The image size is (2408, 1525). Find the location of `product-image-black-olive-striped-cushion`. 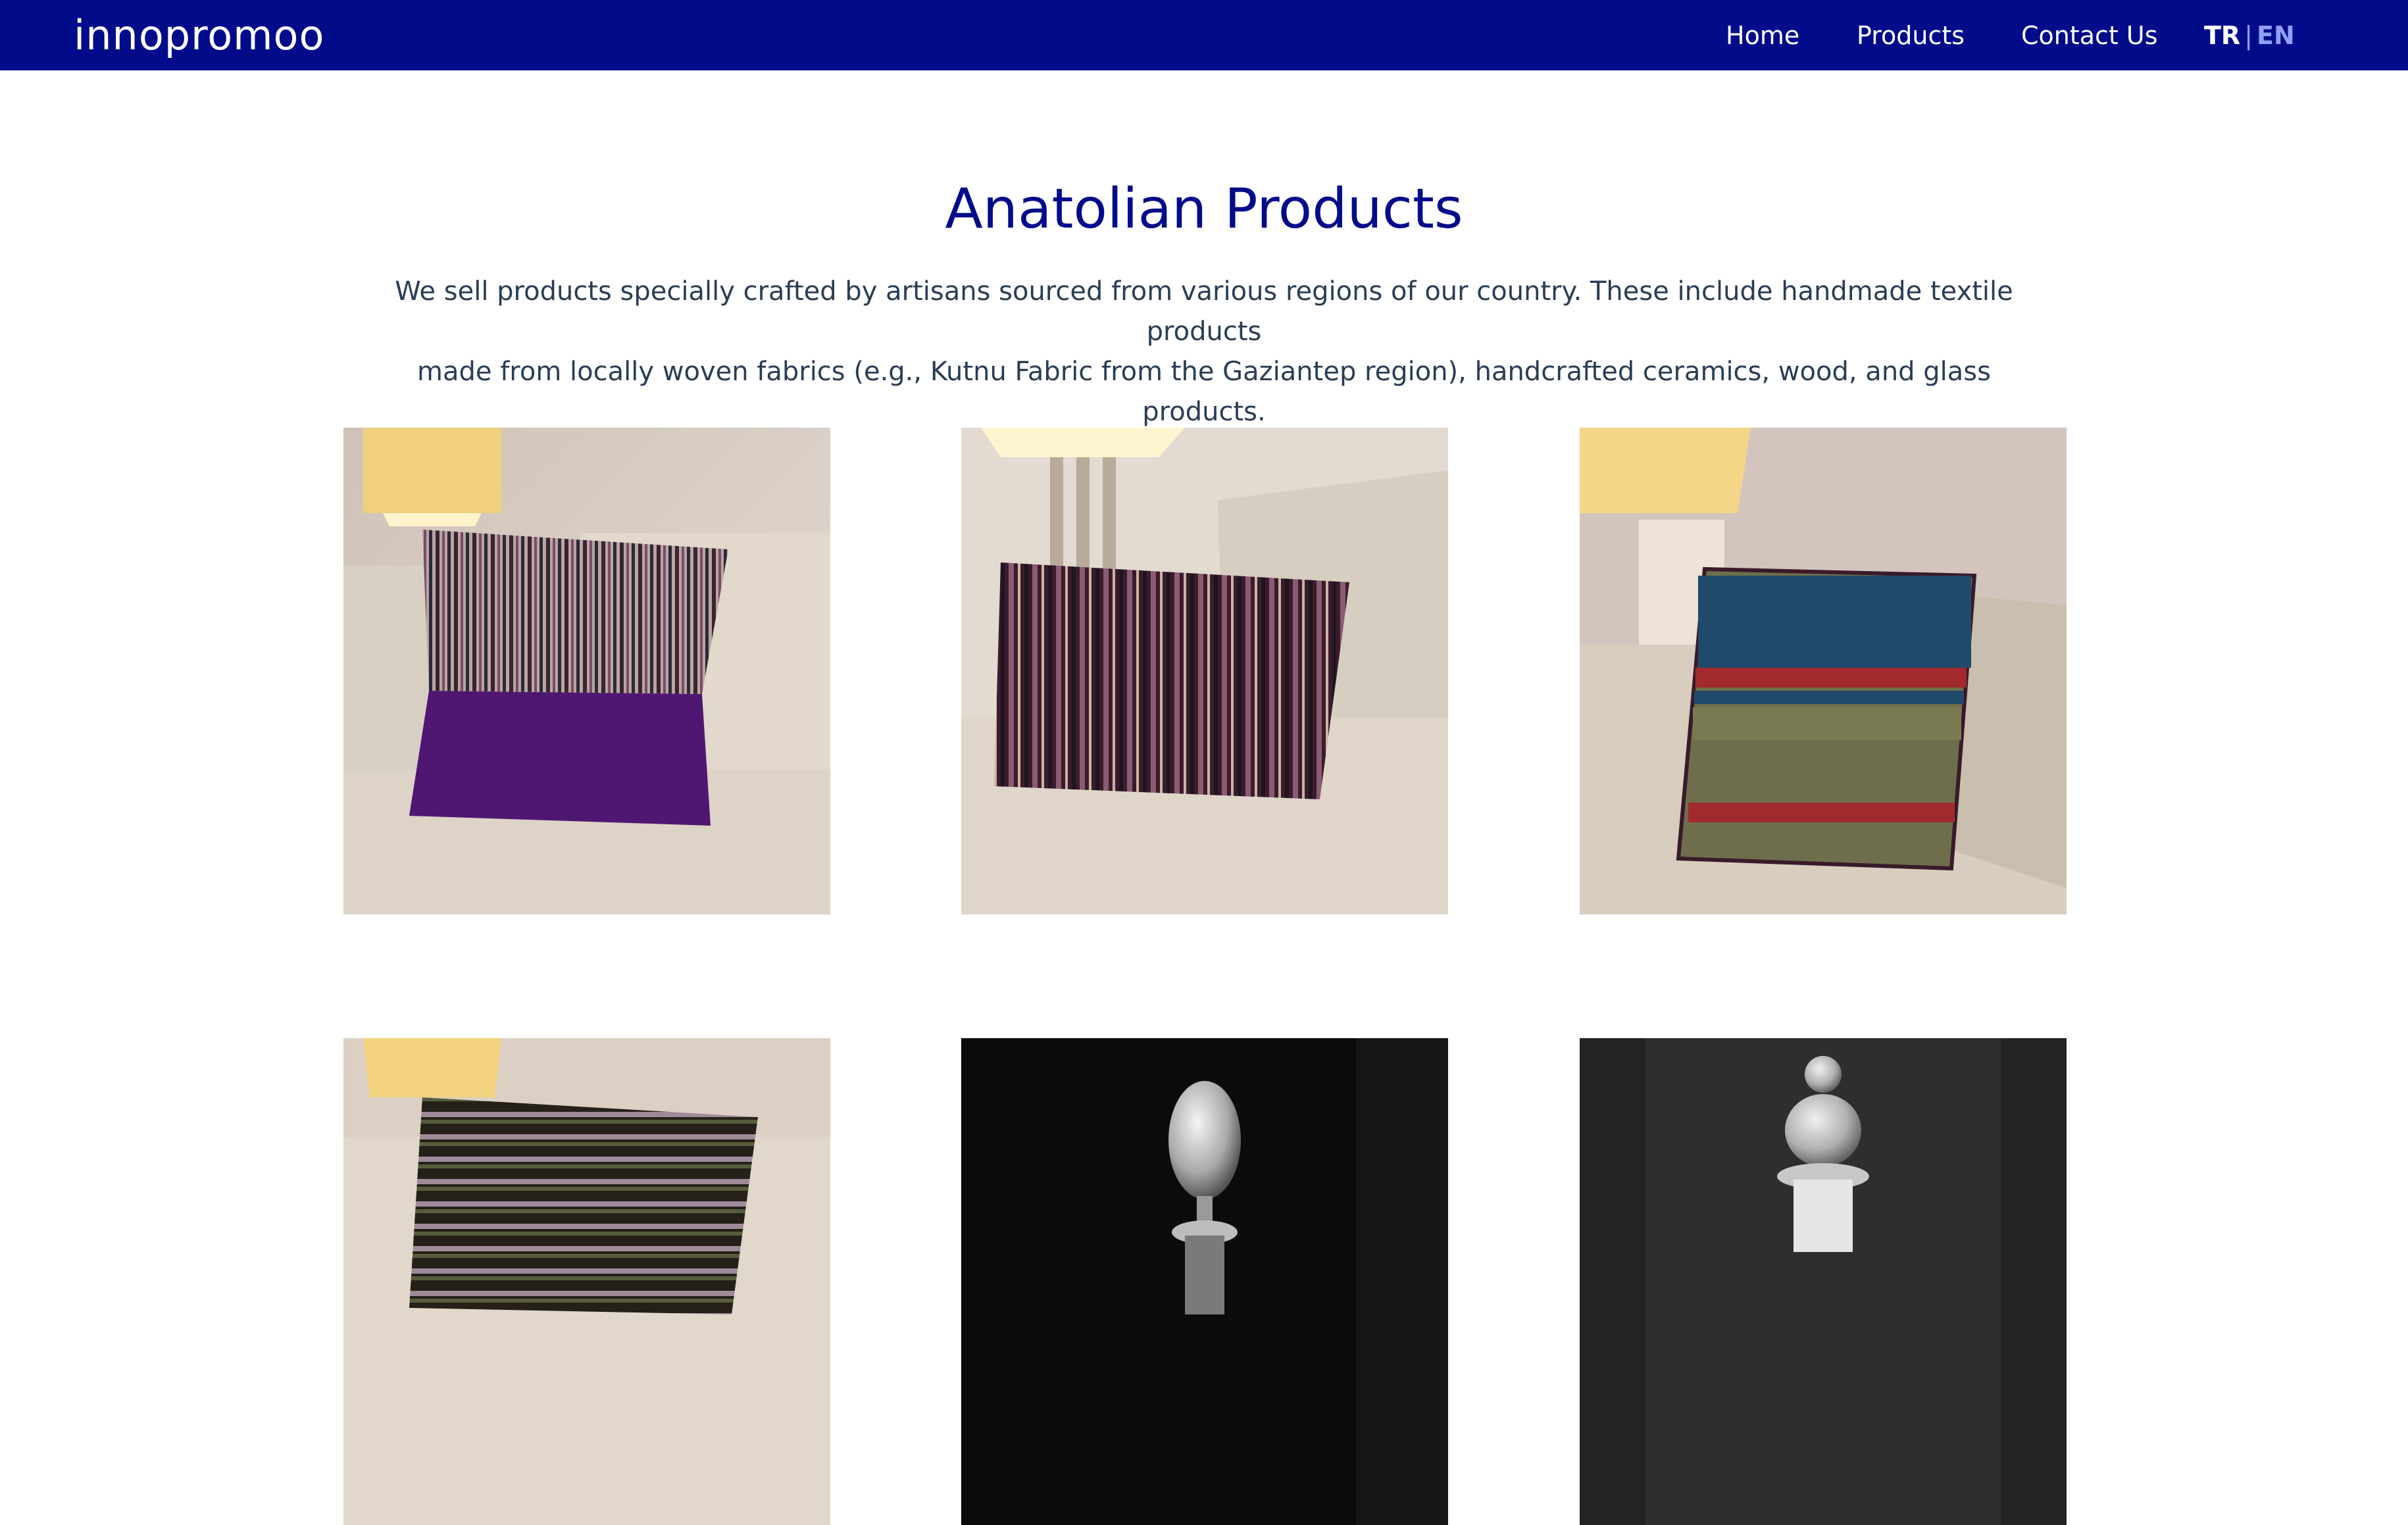

product-image-black-olive-striped-cushion is located at coordinates (586, 1282).